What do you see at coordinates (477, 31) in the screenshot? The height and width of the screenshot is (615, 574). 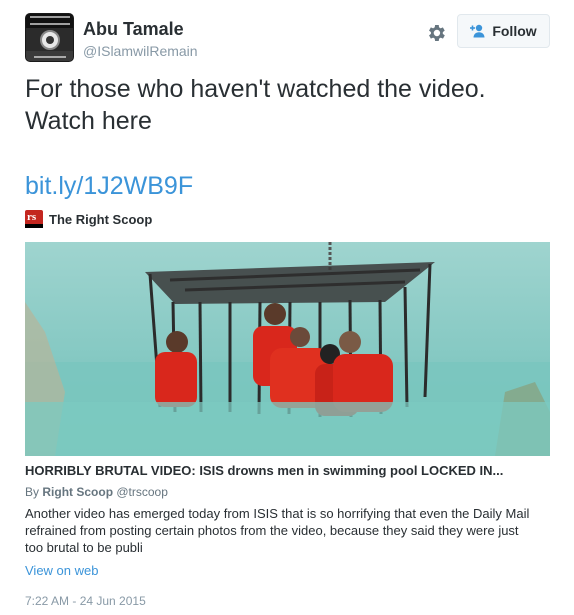 I see `add-user-icon` at bounding box center [477, 31].